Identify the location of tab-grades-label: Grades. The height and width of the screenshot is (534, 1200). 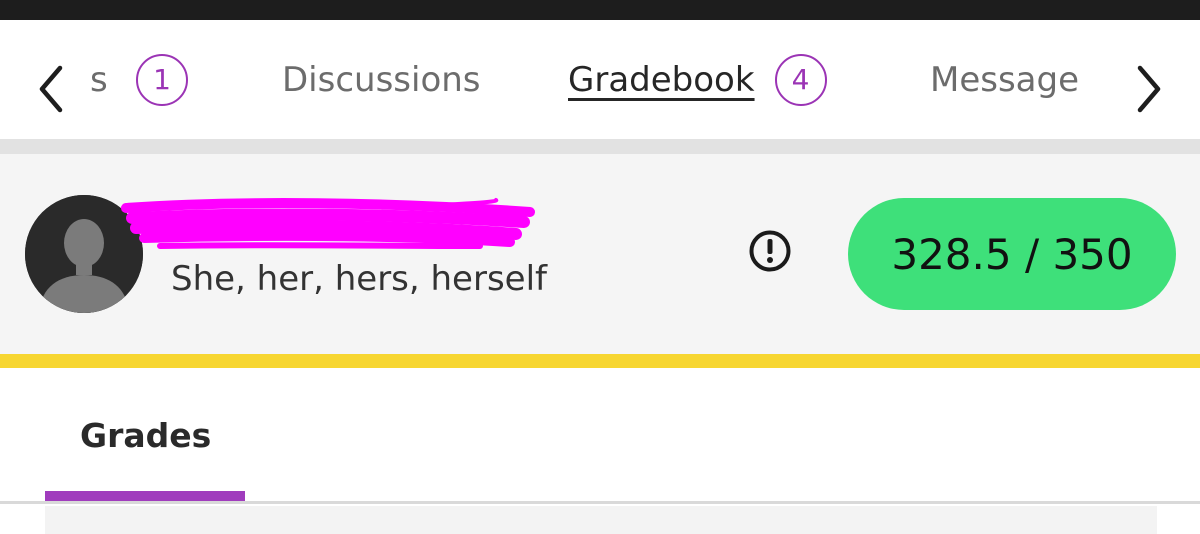
(146, 435).